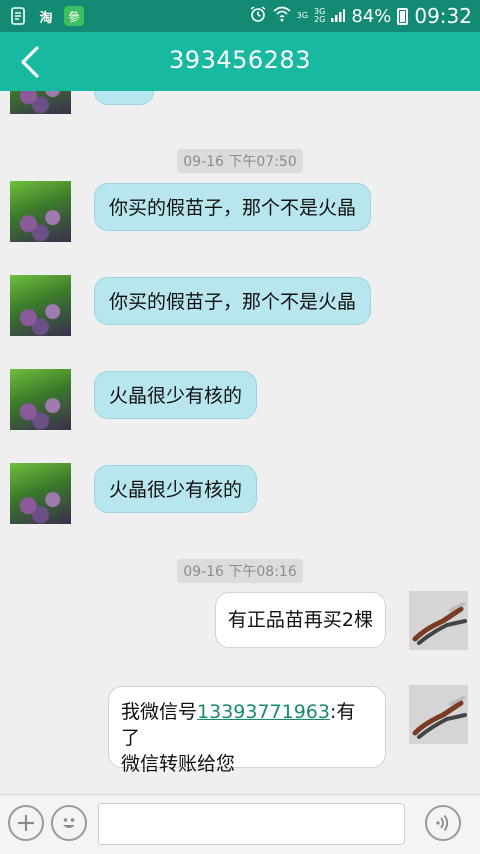  I want to click on wifi-icon, so click(282, 16).